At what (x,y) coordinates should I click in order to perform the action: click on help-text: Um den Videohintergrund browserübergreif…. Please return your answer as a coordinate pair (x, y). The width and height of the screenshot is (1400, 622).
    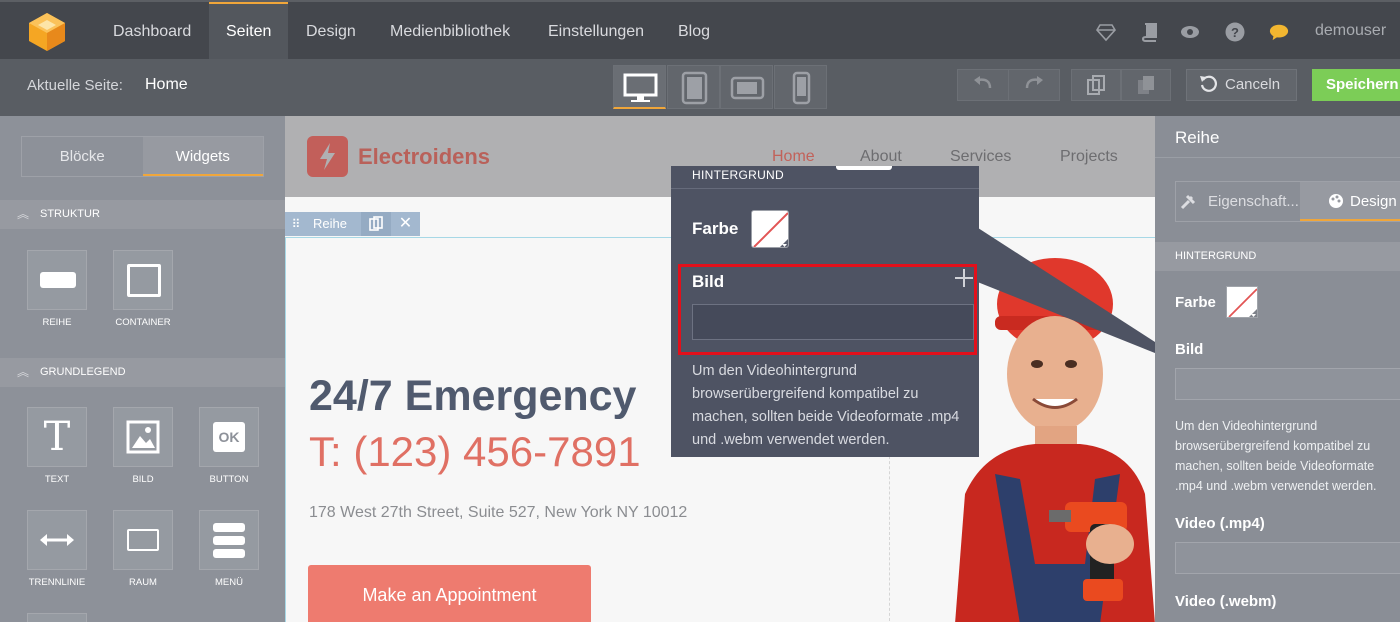
    Looking at the image, I should click on (1276, 456).